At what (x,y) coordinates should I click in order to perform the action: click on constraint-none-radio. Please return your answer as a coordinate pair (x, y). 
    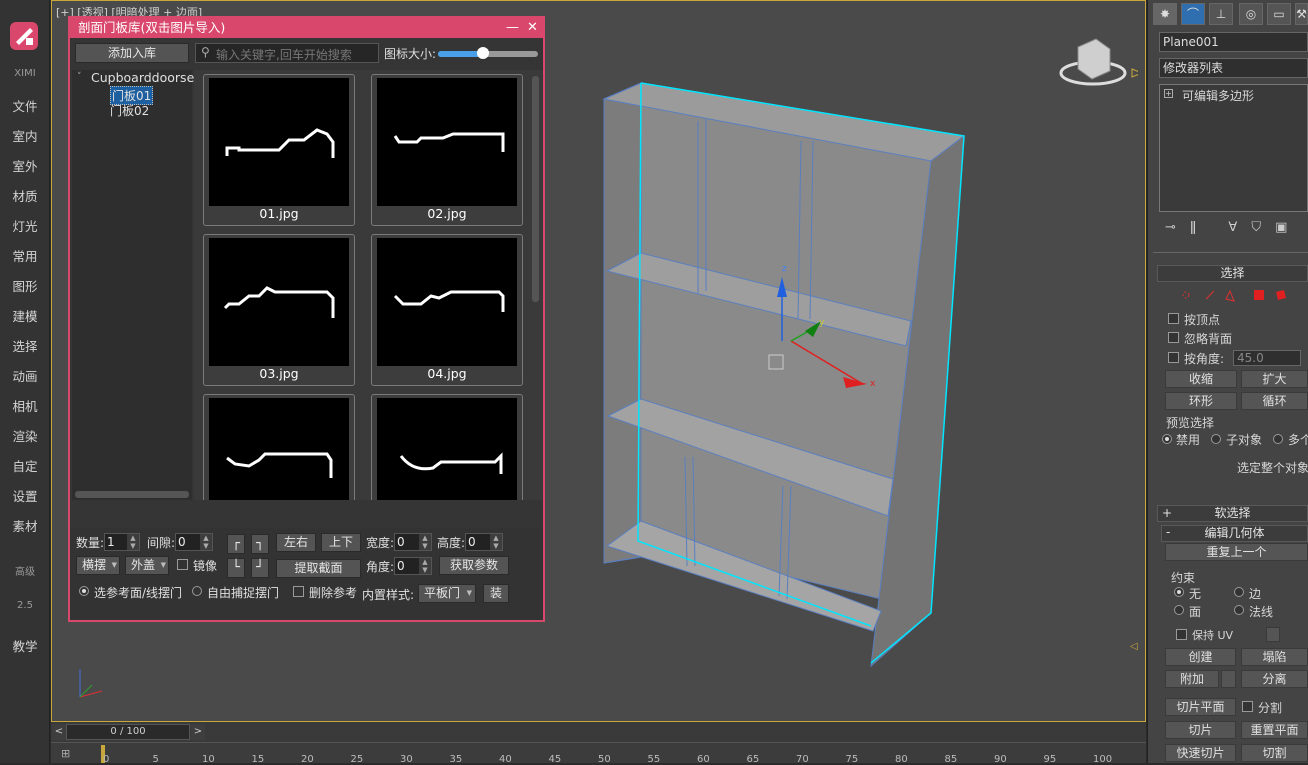
    Looking at the image, I should click on (1179, 592).